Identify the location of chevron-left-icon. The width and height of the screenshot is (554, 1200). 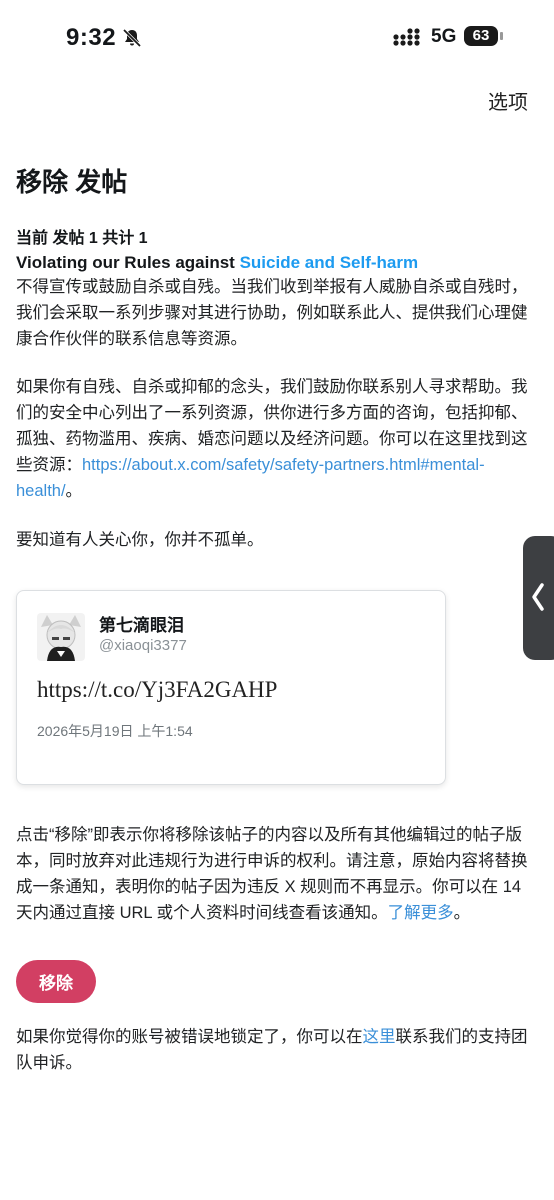
(538, 597).